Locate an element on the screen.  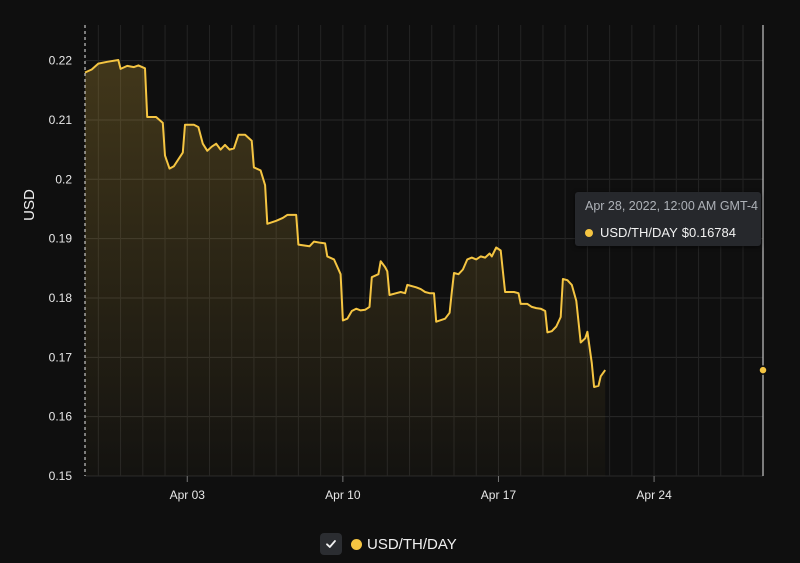
legend: USD/TH/DAY is located at coordinates (388, 544).